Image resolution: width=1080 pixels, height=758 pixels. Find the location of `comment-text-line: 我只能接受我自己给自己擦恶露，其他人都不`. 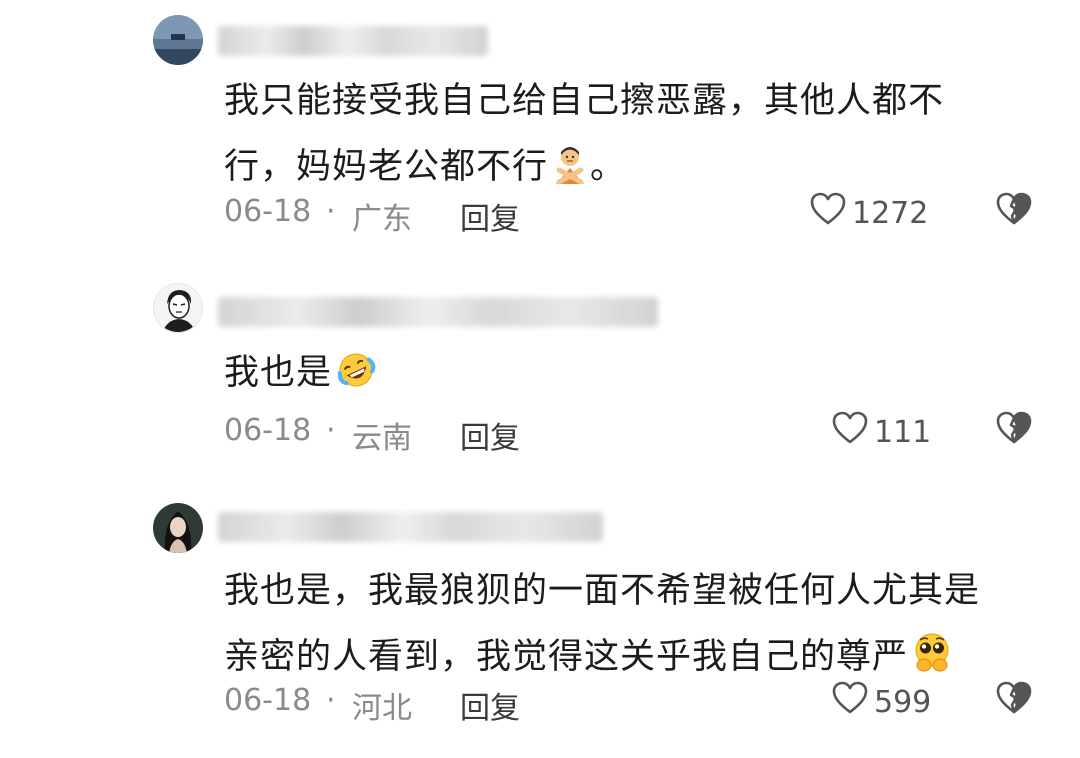

comment-text-line: 我只能接受我自己给自己擦恶露，其他人都不 is located at coordinates (584, 101).